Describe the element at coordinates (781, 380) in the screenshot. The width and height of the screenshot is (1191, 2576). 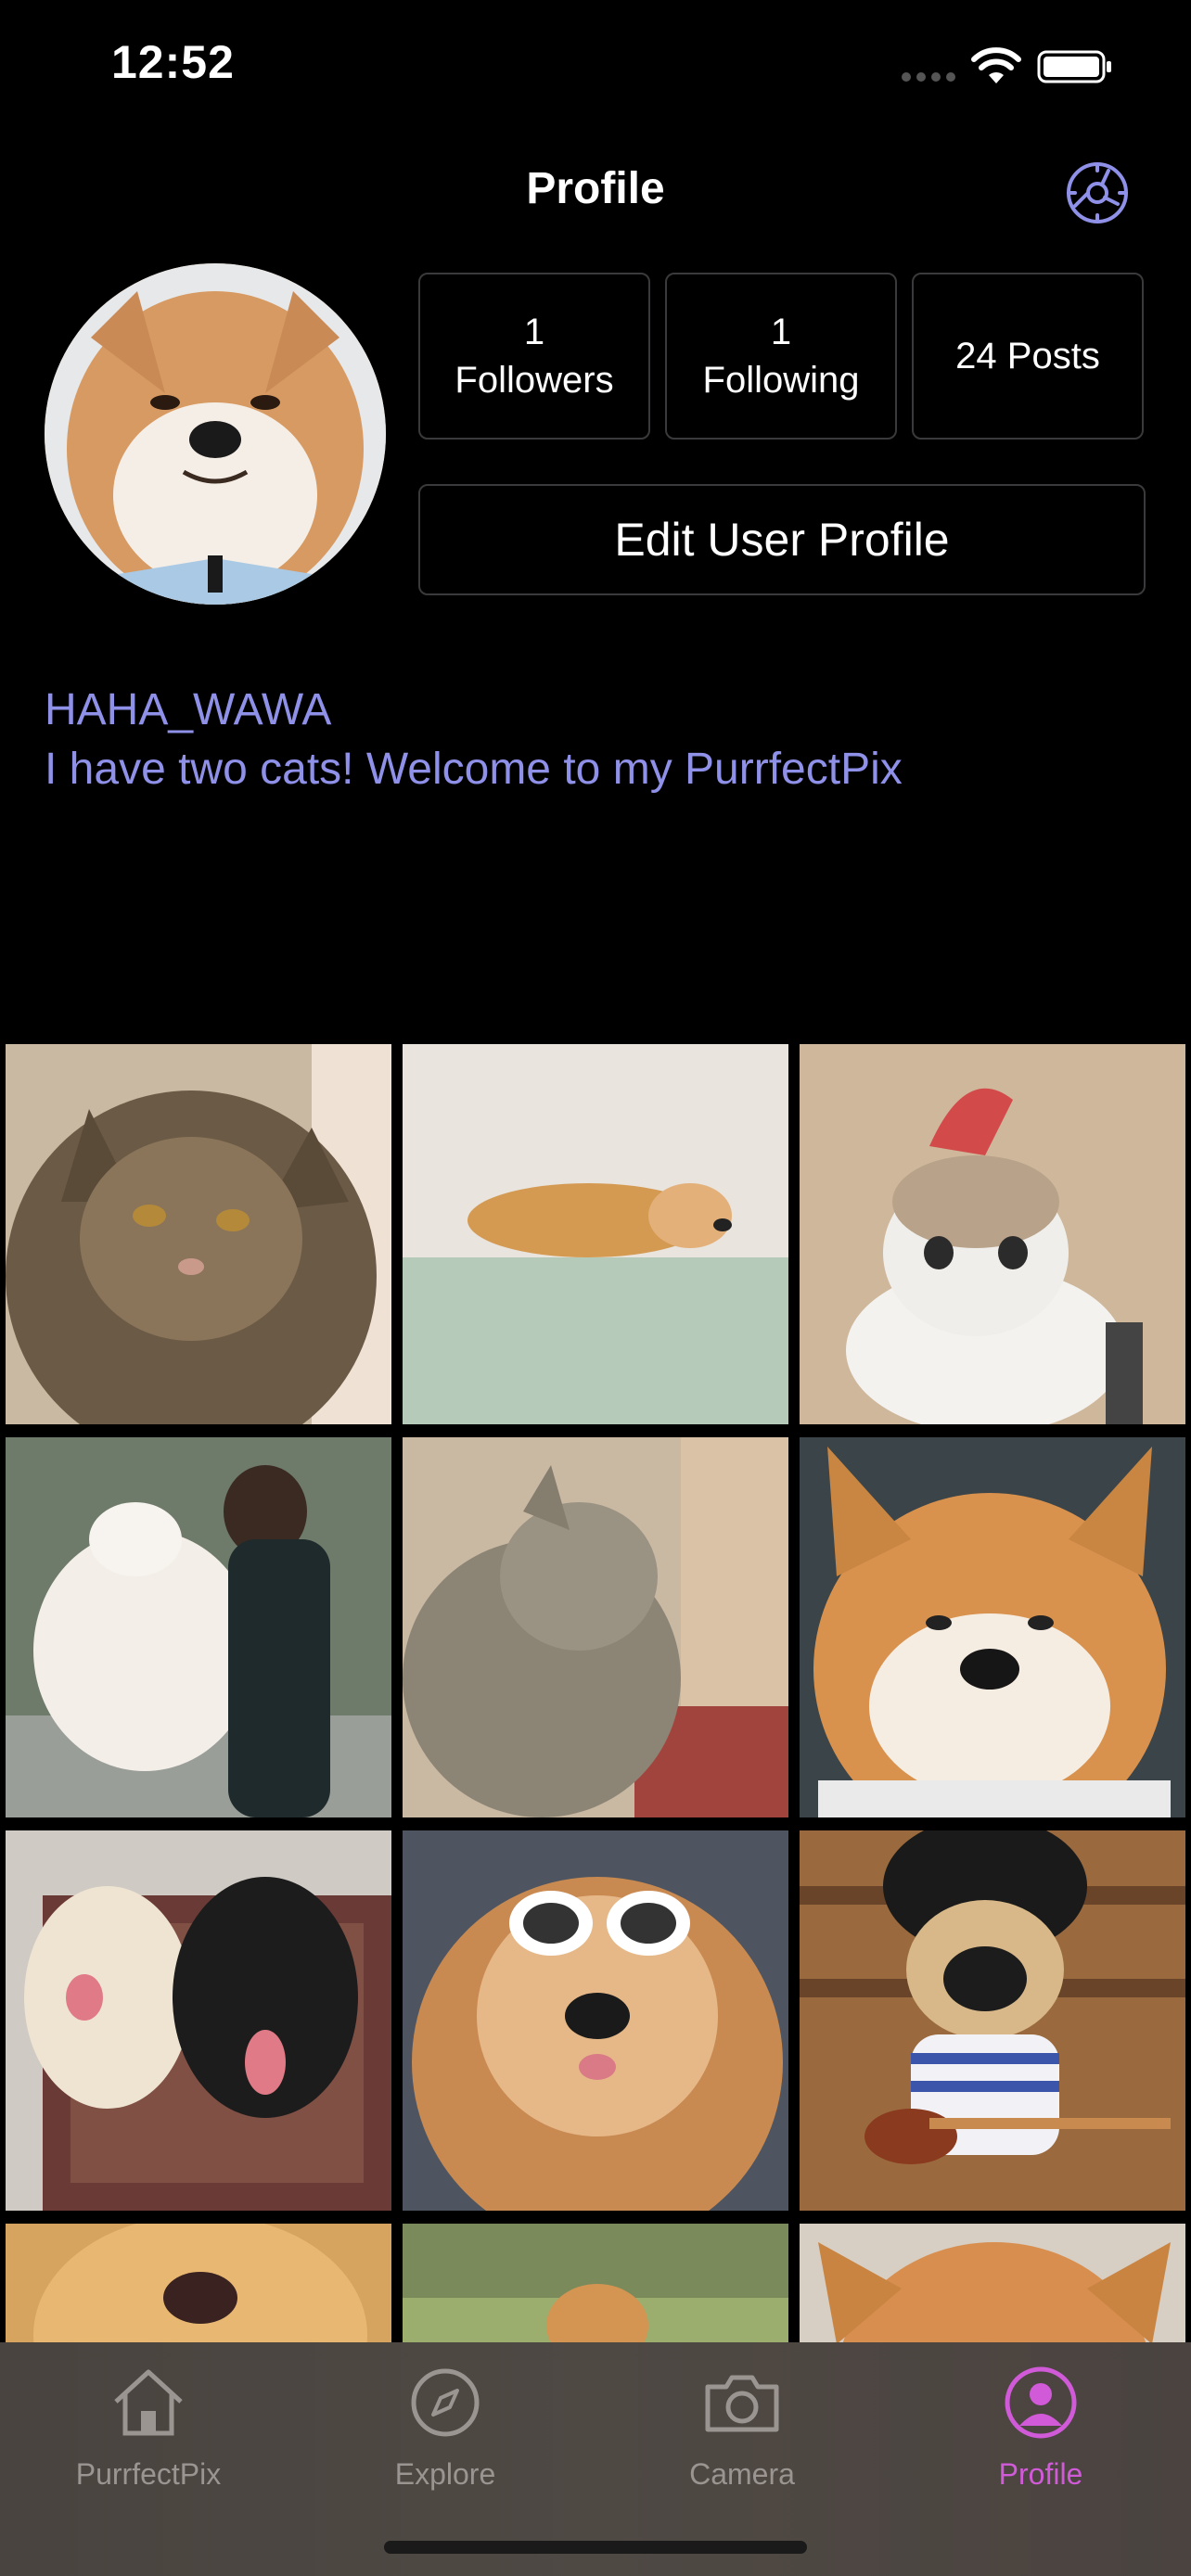
I see `following-label: Following` at that location.